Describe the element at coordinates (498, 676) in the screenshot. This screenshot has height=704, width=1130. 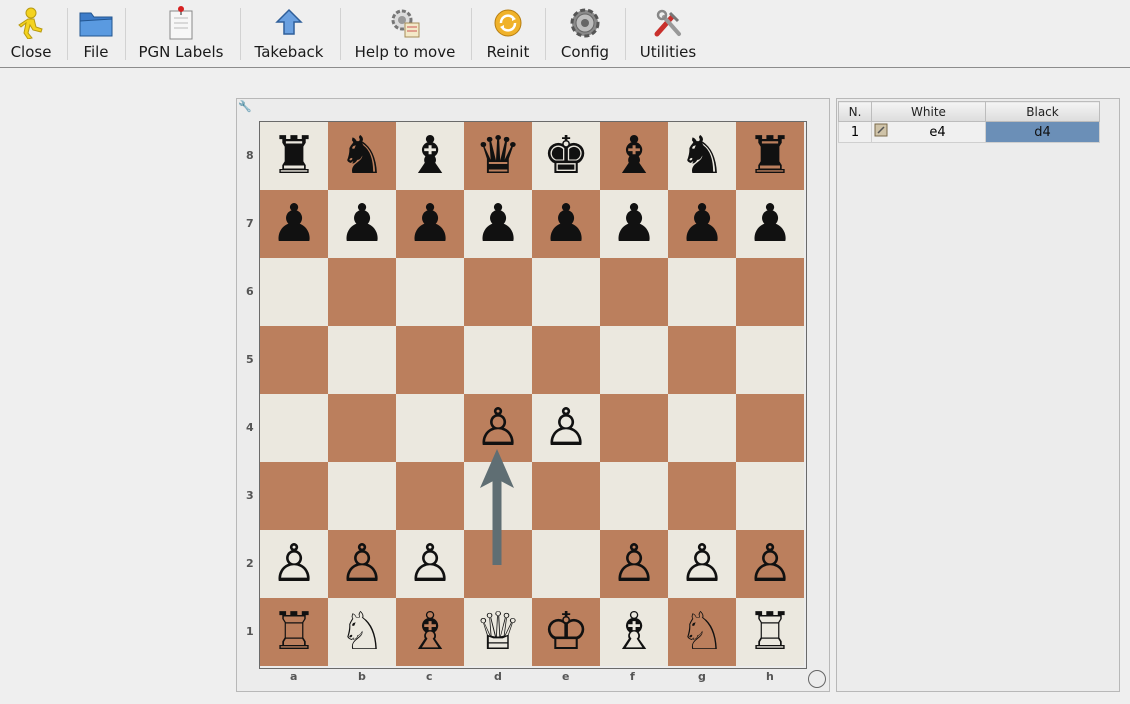
I see `file-label: d` at that location.